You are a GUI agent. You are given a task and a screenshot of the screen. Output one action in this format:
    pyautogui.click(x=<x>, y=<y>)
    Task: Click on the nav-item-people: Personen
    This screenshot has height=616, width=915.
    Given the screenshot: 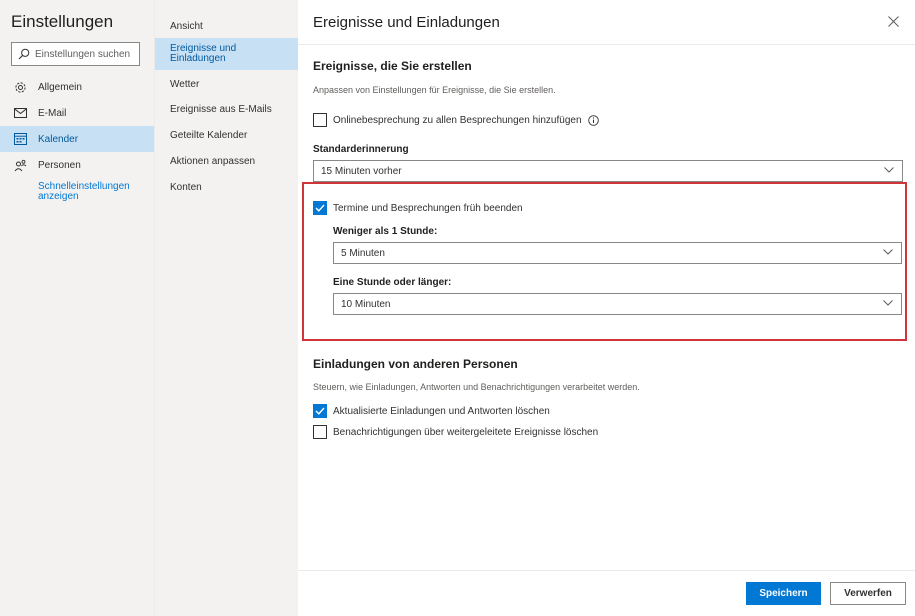 What is the action you would take?
    pyautogui.click(x=77, y=165)
    